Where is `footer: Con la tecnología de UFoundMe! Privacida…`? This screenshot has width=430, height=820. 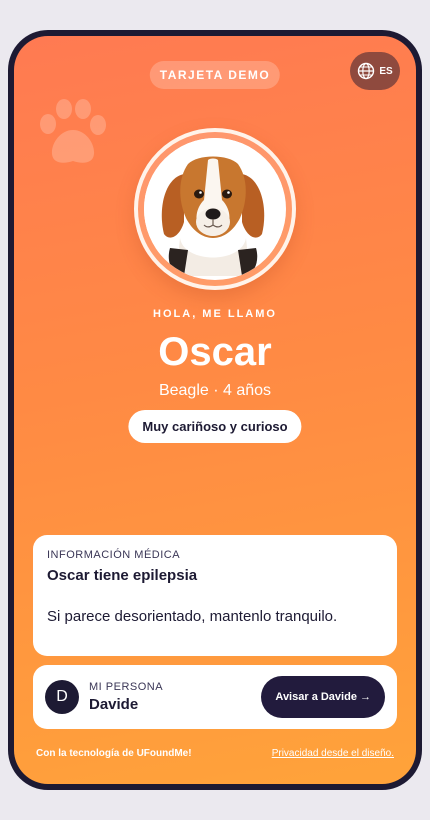
footer: Con la tecnología de UFoundMe! Privacida… is located at coordinates (215, 753).